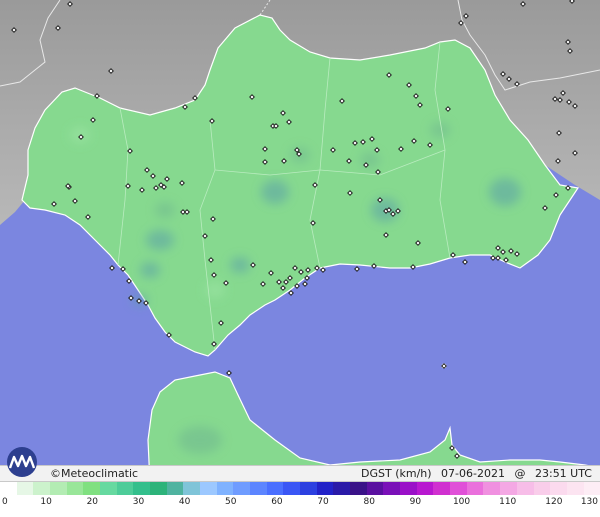  What do you see at coordinates (563, 473) in the screenshot?
I see `time-label: 23:51 UTC` at bounding box center [563, 473].